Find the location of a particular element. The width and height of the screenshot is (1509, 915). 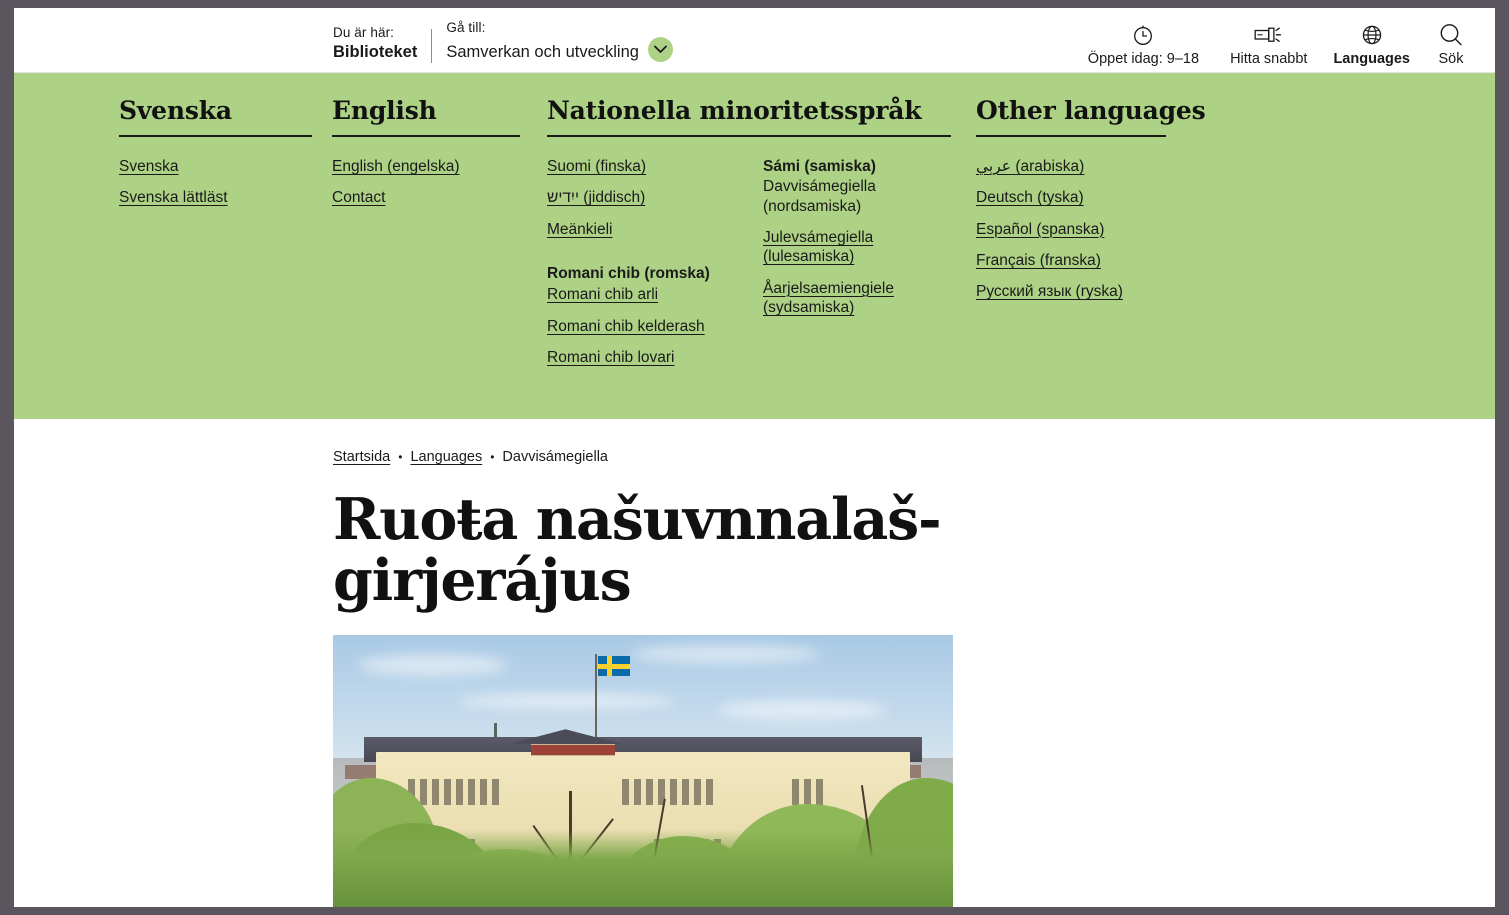

page-title: Ruoŧa našuvnnalaš-girjerájus is located at coordinates (637, 550).